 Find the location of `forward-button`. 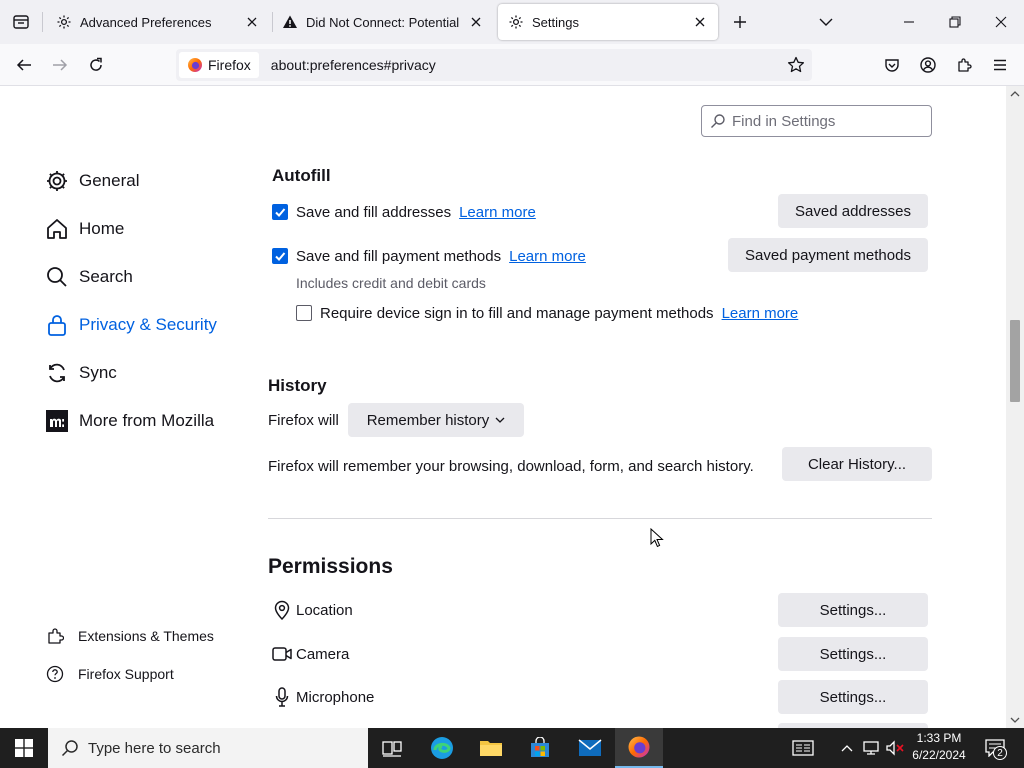

forward-button is located at coordinates (60, 65).